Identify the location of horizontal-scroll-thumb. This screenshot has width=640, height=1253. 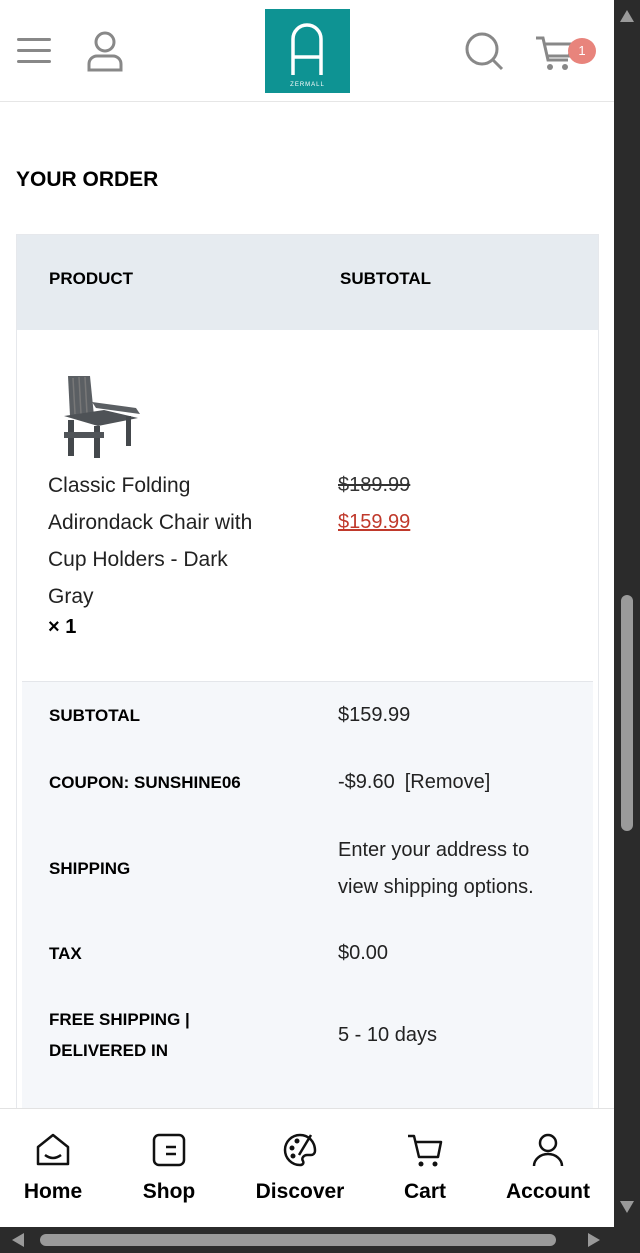
(298, 1240).